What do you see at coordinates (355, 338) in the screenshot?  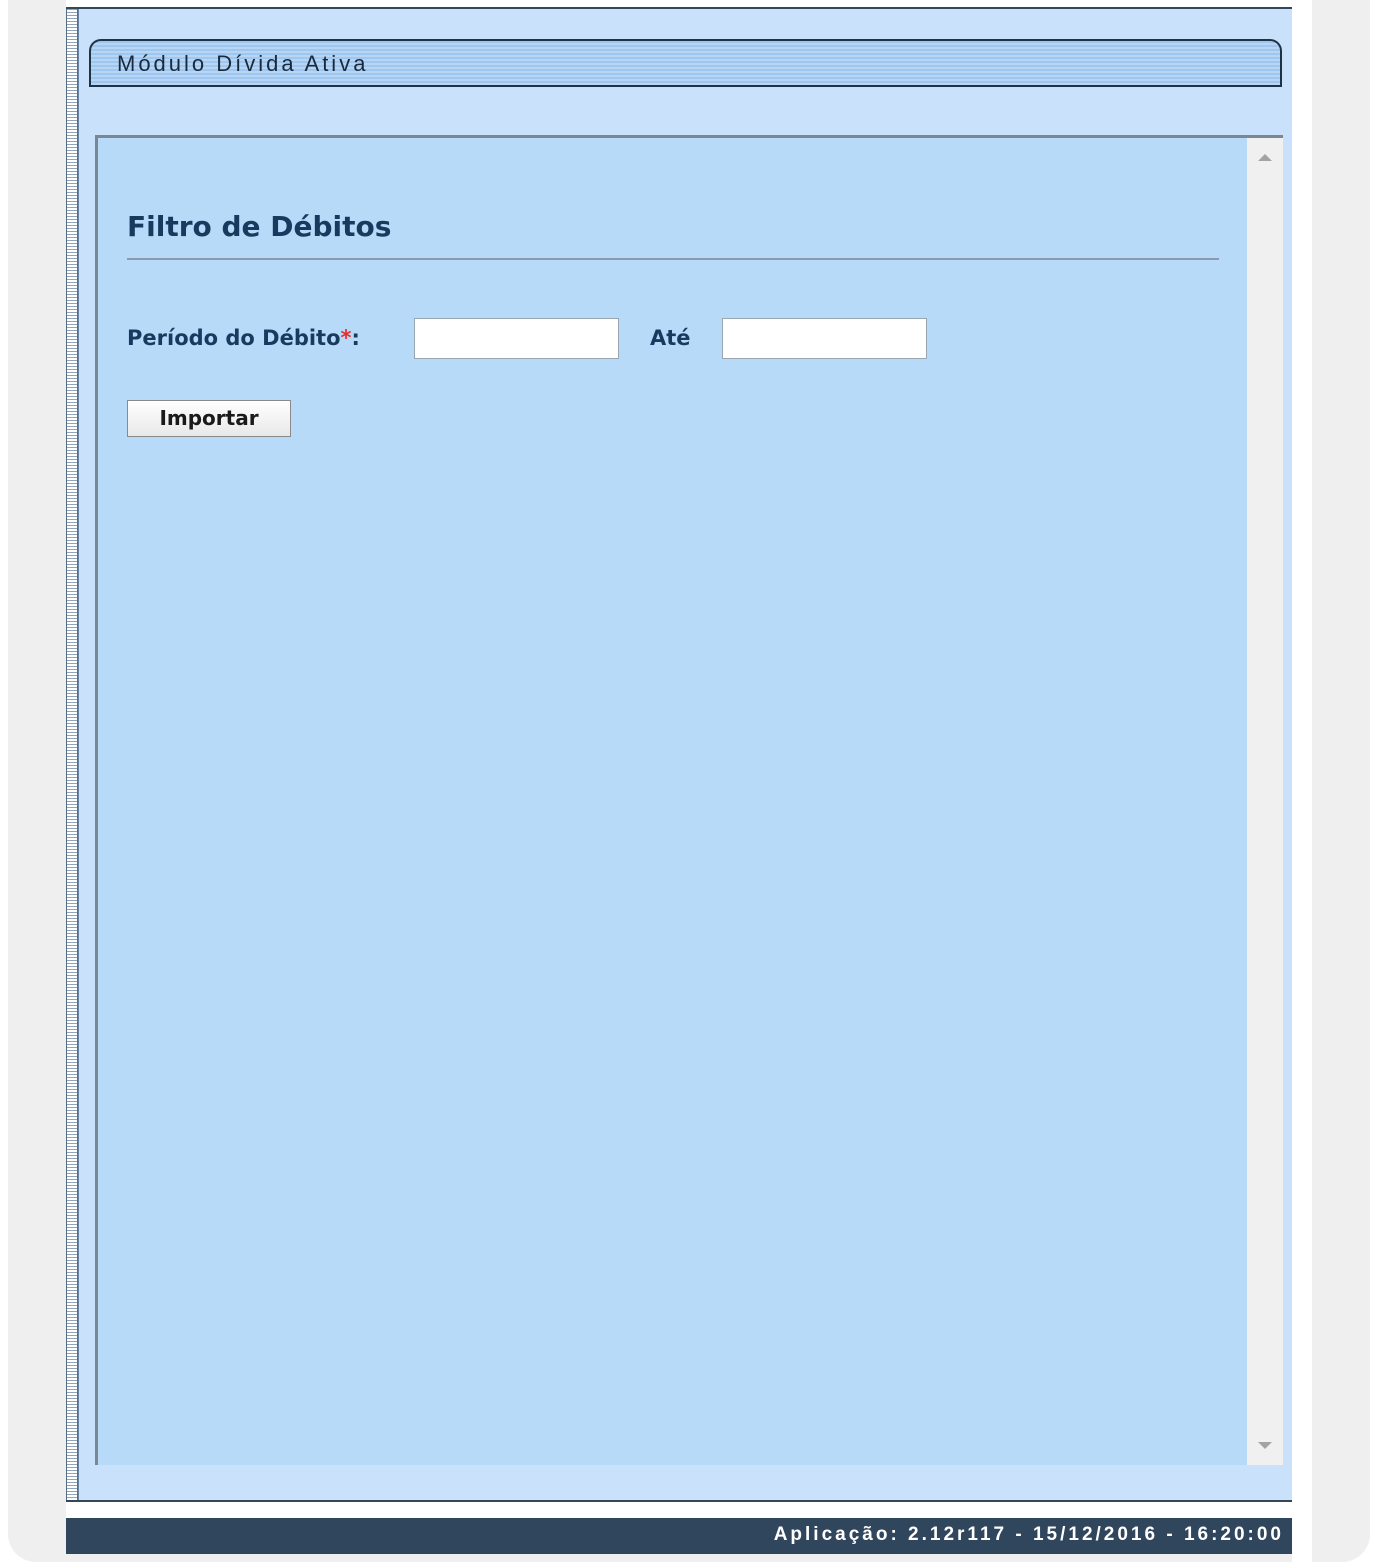 I see `label-suffix: :` at bounding box center [355, 338].